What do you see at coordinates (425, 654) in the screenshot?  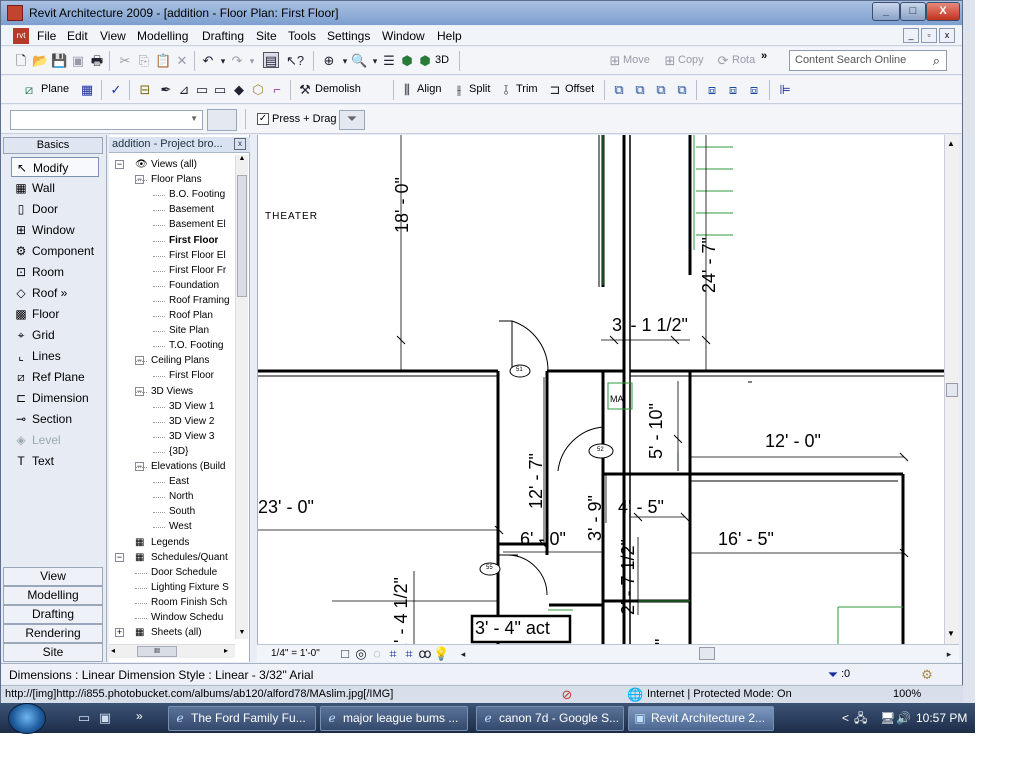 I see `hide-isolate-icon: ꝏ` at bounding box center [425, 654].